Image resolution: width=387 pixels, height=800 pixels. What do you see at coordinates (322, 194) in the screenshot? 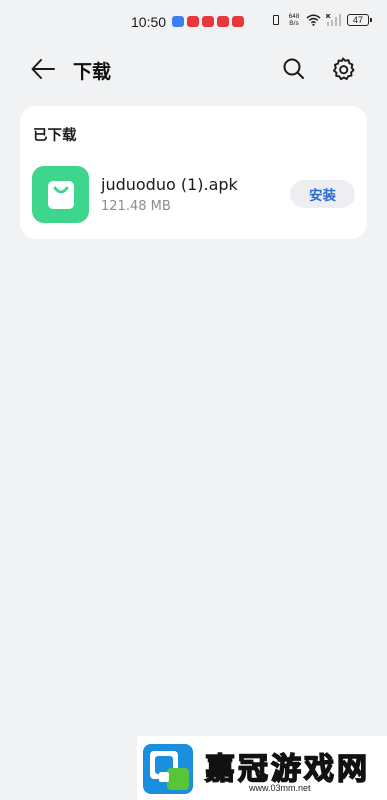
I see `install-button: 安装` at bounding box center [322, 194].